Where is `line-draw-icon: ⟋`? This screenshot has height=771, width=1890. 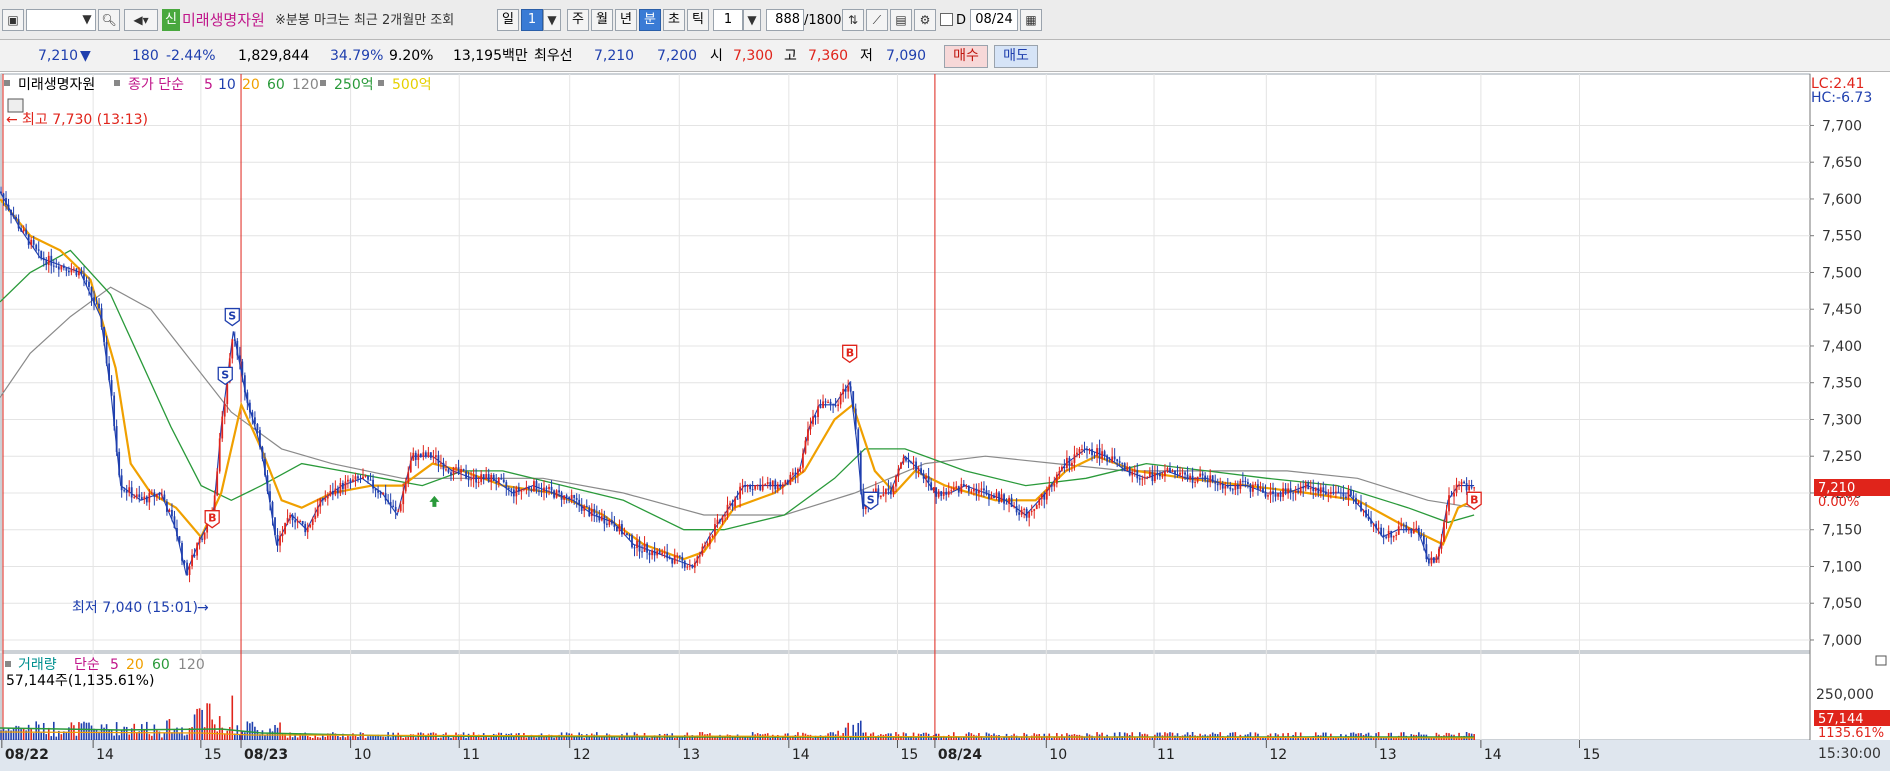 line-draw-icon: ⟋ is located at coordinates (877, 20).